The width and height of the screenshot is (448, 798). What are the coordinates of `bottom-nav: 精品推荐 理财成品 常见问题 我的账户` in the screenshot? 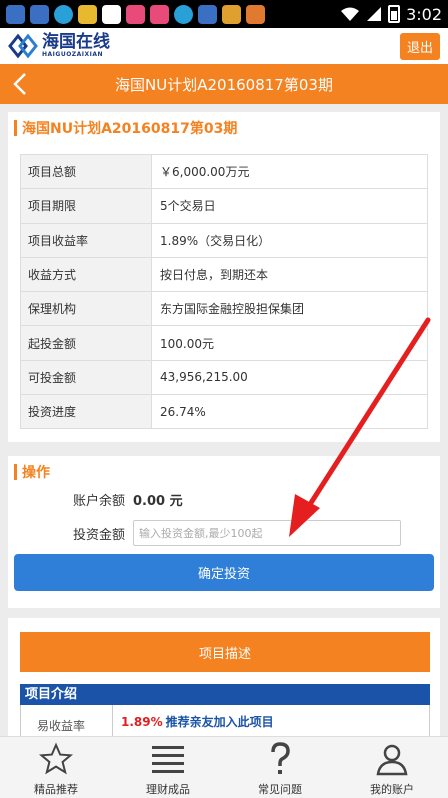 It's located at (224, 767).